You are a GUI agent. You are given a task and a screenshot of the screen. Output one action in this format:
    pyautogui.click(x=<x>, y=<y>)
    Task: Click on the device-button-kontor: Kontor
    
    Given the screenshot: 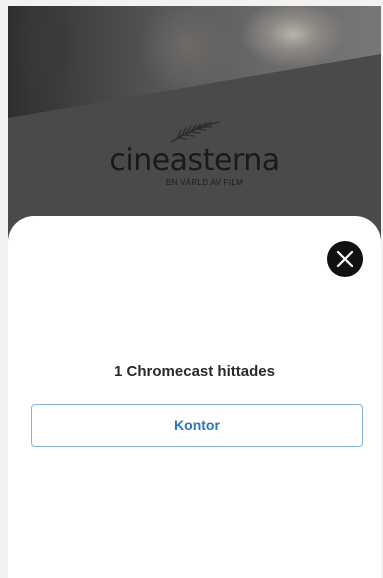 What is the action you would take?
    pyautogui.click(x=197, y=425)
    